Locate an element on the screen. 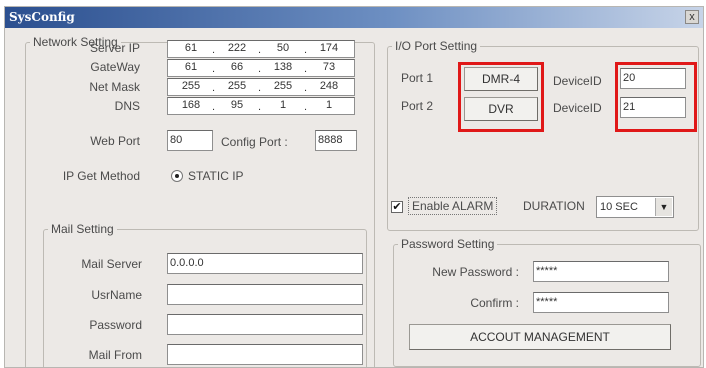  confirm-password-label: Confirm : is located at coordinates (494, 303).